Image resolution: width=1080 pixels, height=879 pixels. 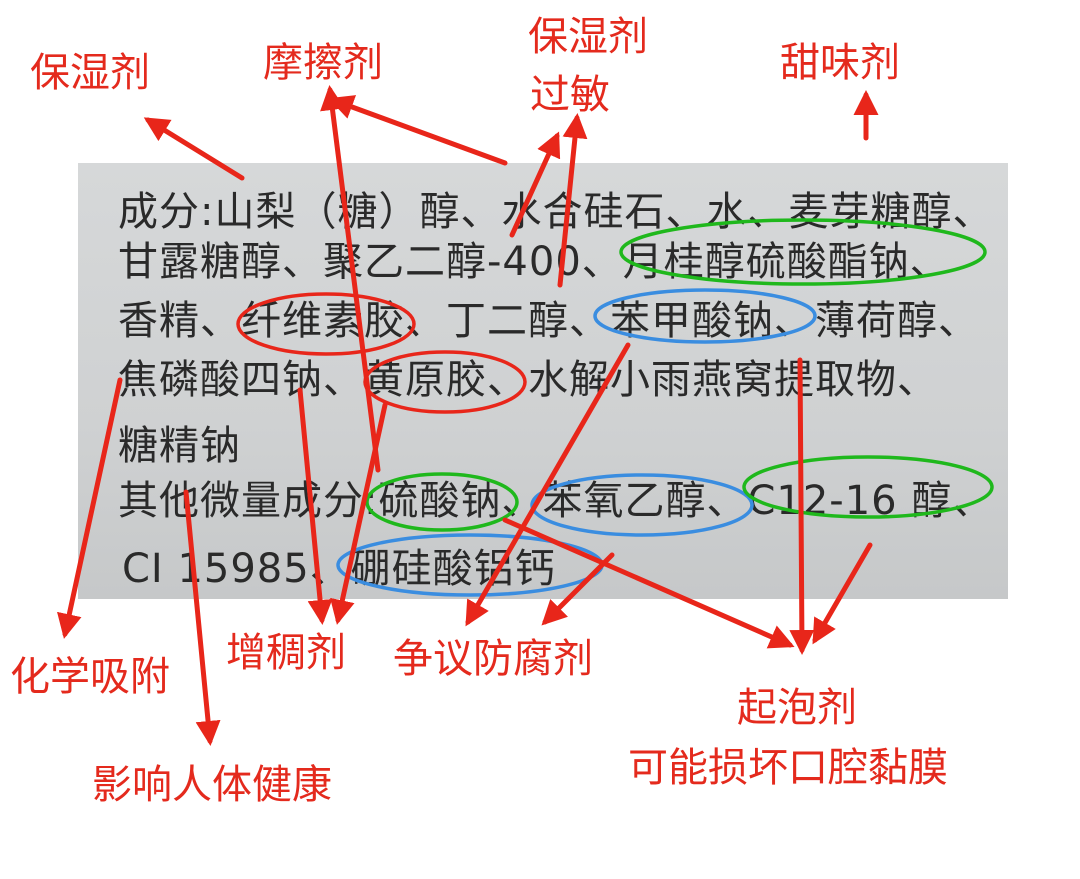 I want to click on arrow-chemical-adsorption, so click(x=90, y=508).